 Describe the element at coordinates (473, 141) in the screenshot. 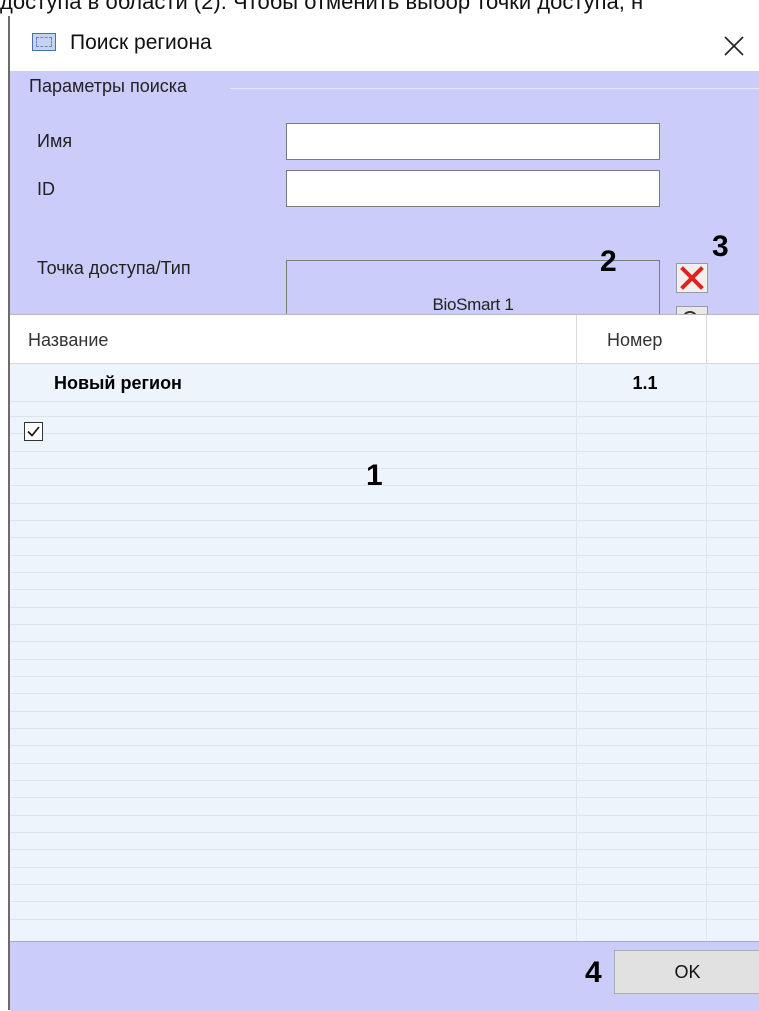

I see `name-input` at that location.